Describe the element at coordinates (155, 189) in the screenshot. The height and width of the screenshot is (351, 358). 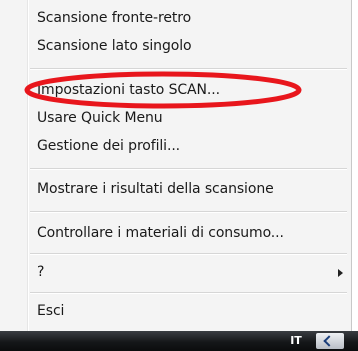
I see `menu-item-label: Mostrare i risultati della scansione` at that location.